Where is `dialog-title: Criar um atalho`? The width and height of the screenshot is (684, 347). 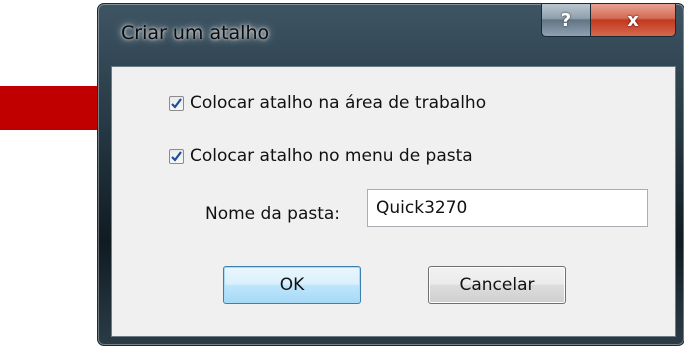
dialog-title: Criar um atalho is located at coordinates (195, 33).